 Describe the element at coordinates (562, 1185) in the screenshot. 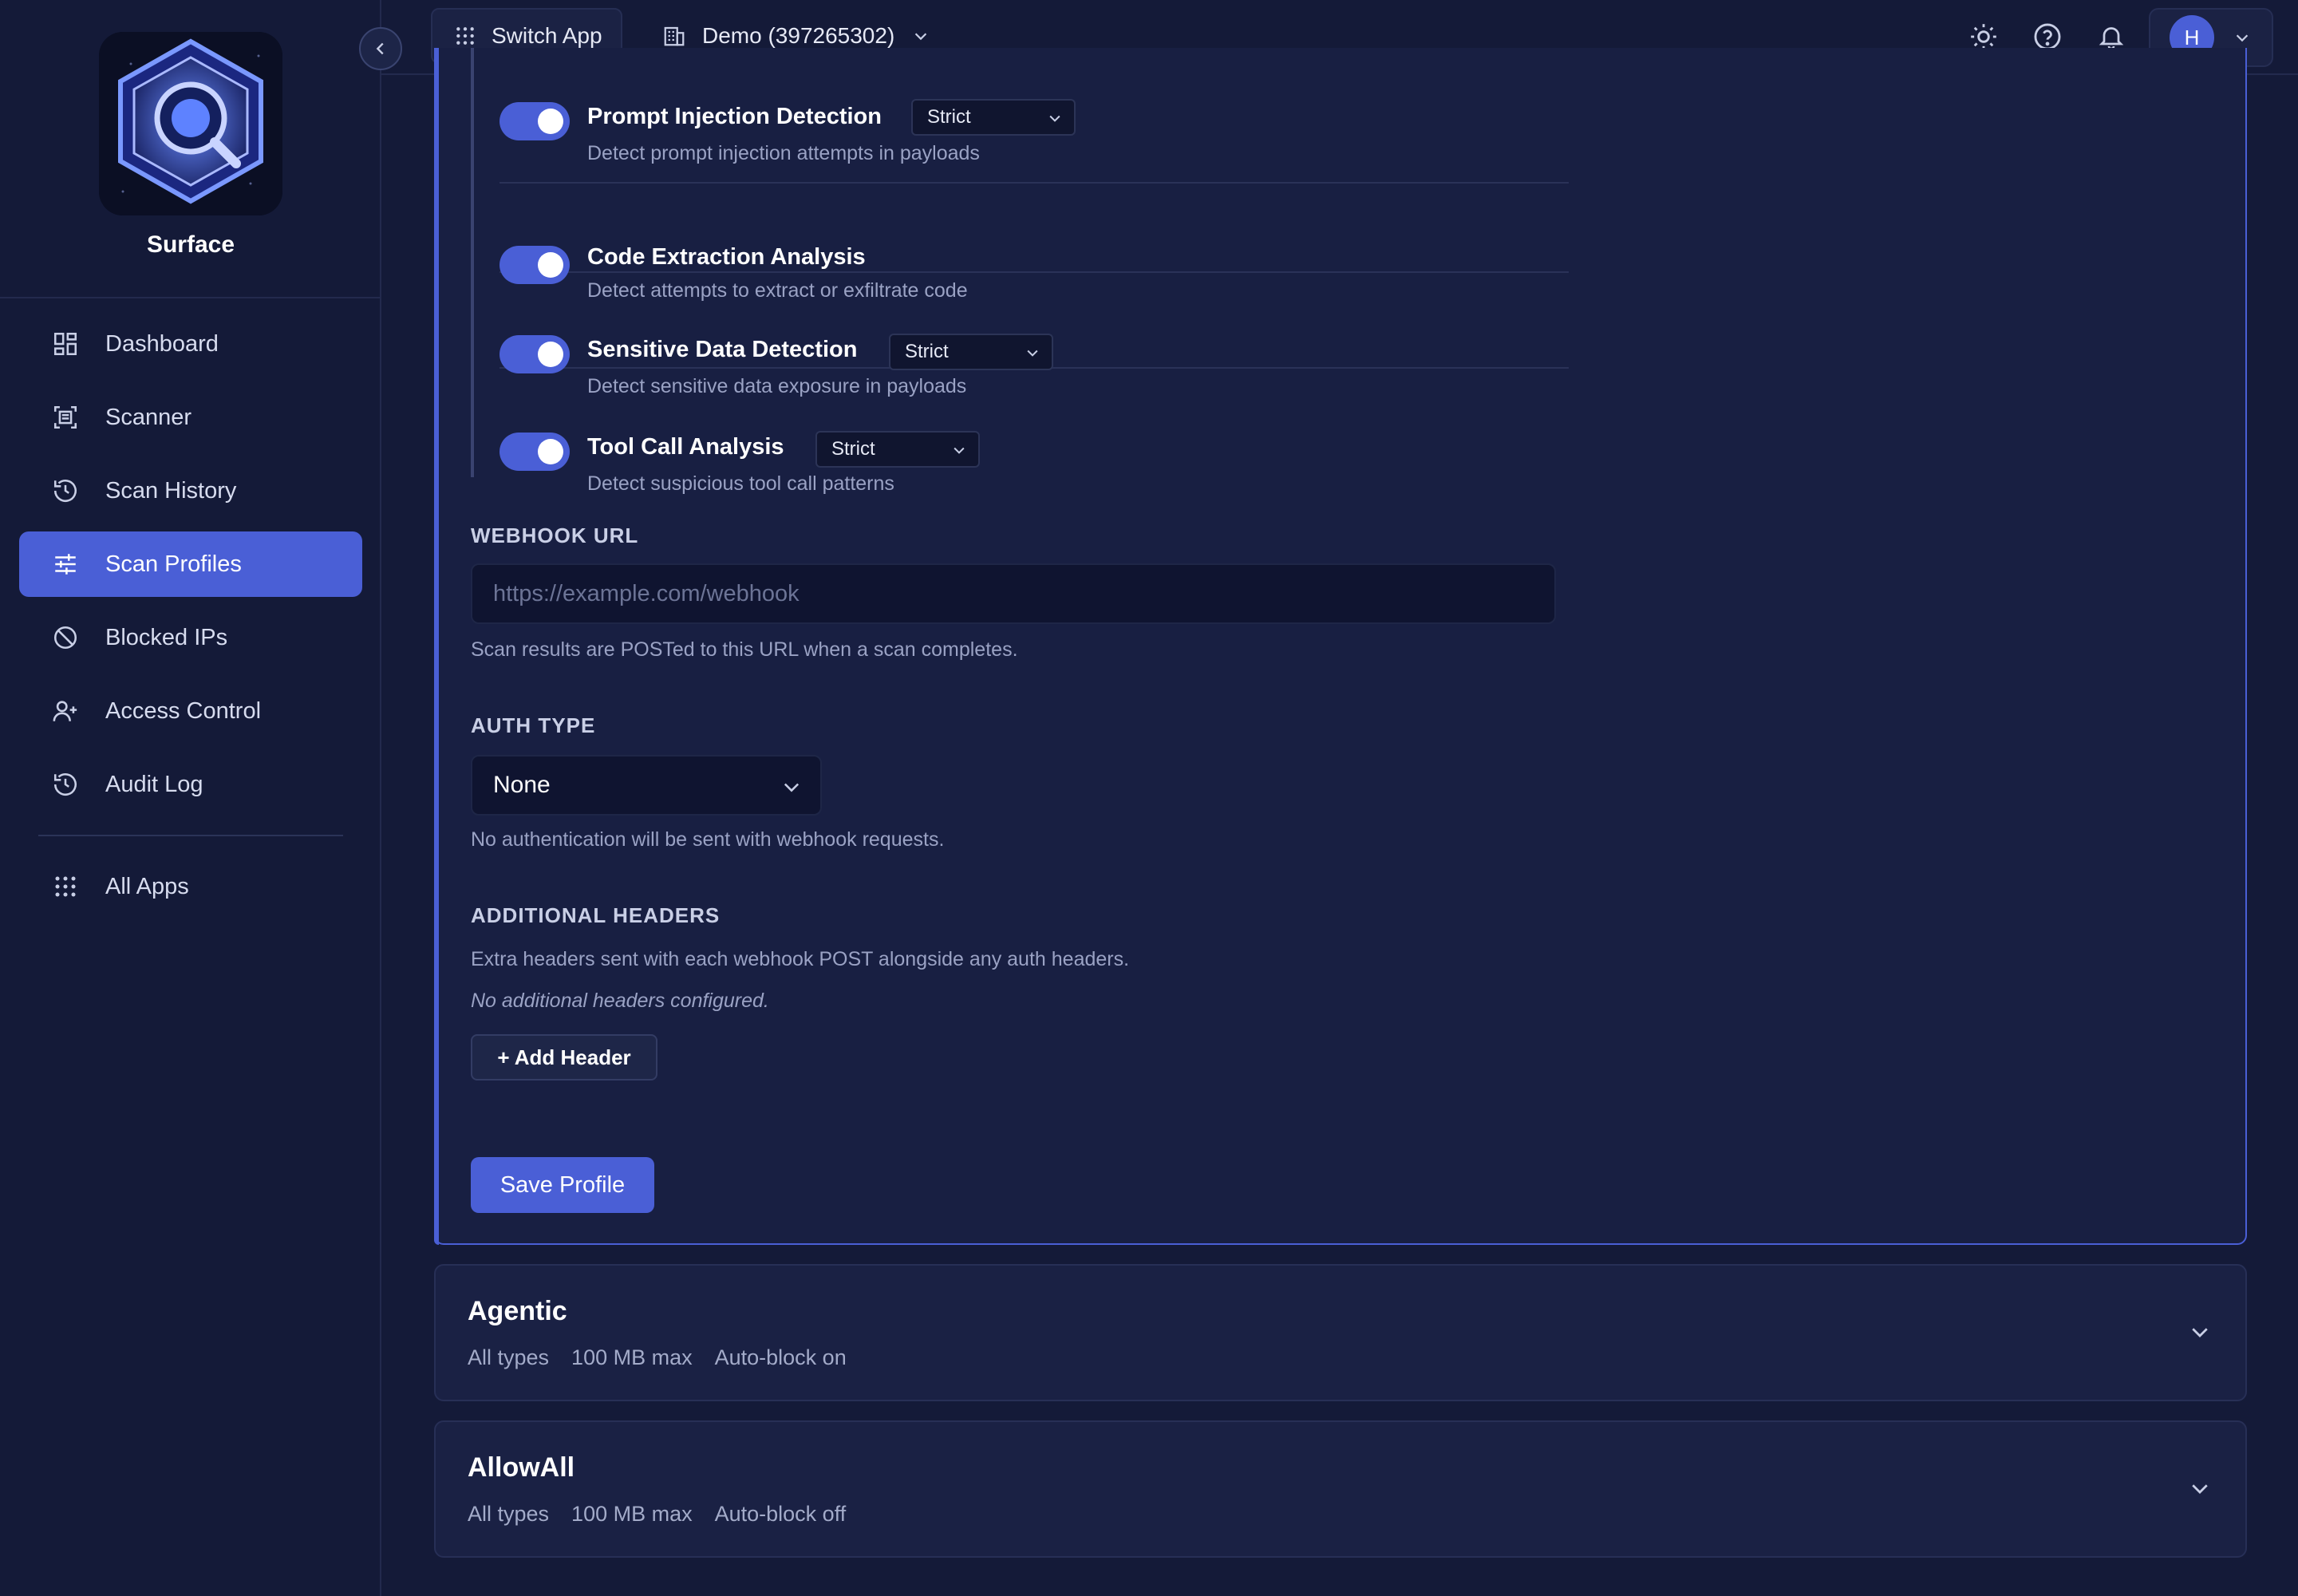

I see `save-profile-button: Save Profile` at that location.